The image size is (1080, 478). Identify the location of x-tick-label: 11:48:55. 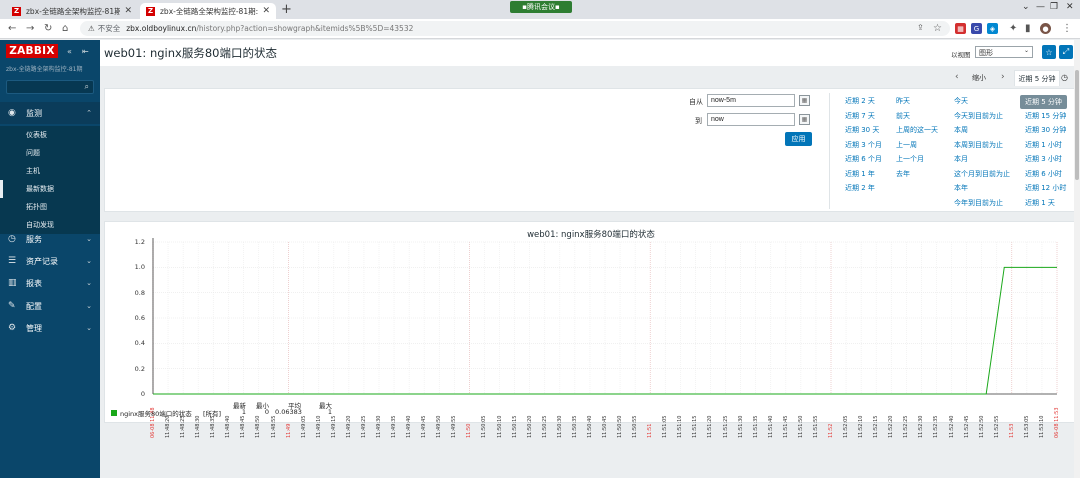
(273, 426).